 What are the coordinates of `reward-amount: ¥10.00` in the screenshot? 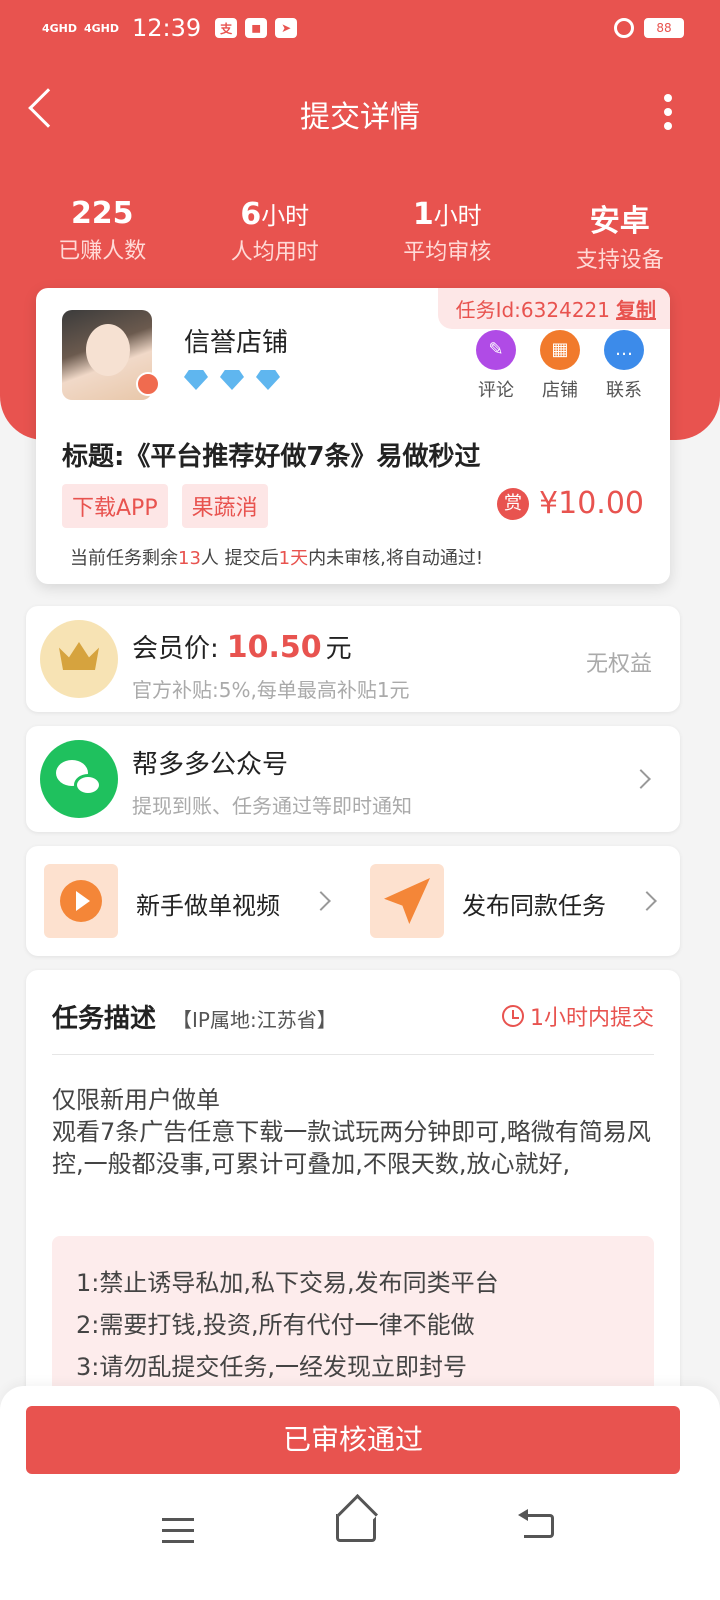 It's located at (591, 503).